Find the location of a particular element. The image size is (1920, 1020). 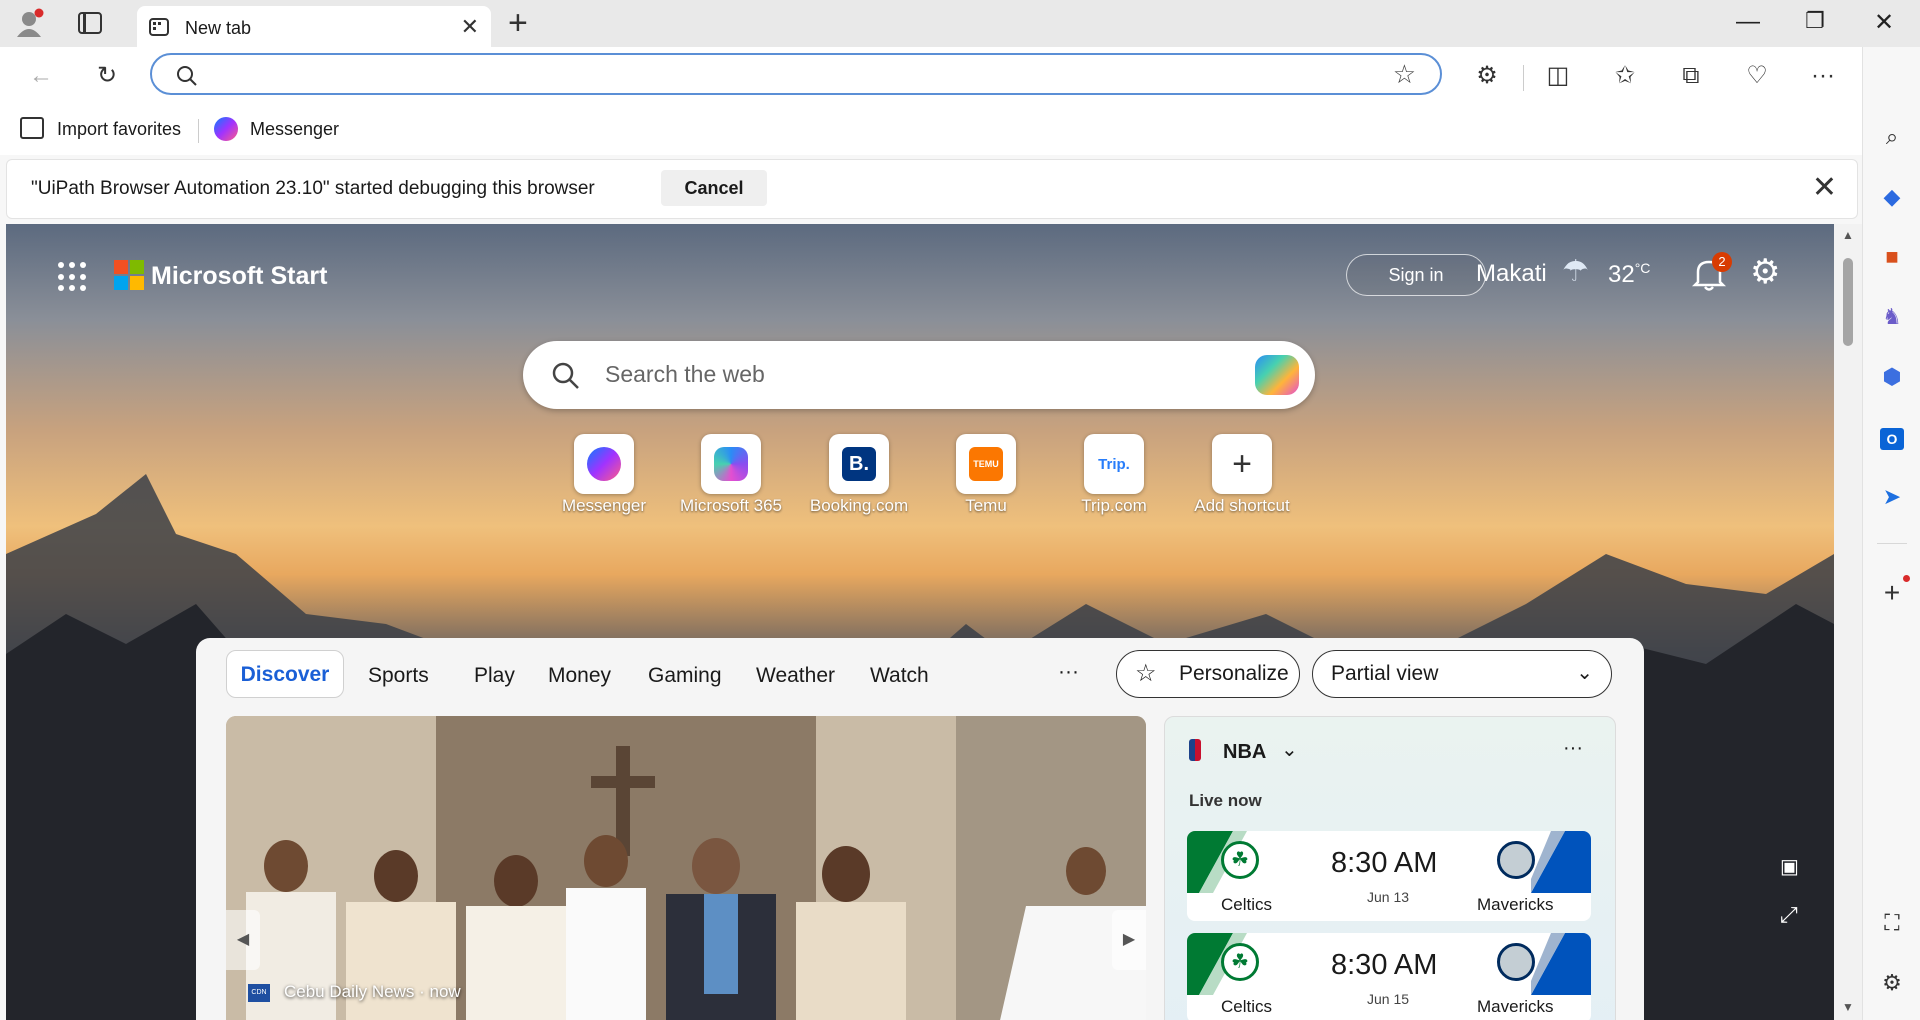

shortcut-temu: TEMU Temu is located at coordinates (986, 475).